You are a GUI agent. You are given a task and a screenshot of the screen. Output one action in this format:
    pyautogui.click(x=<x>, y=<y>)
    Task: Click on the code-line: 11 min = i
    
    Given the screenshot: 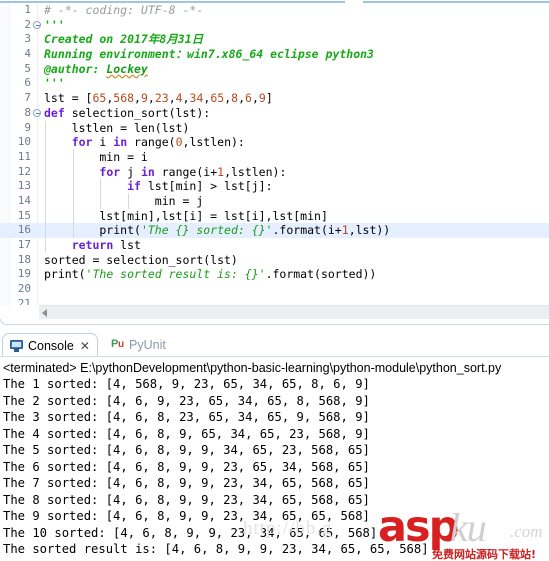 What is the action you would take?
    pyautogui.click(x=274, y=157)
    